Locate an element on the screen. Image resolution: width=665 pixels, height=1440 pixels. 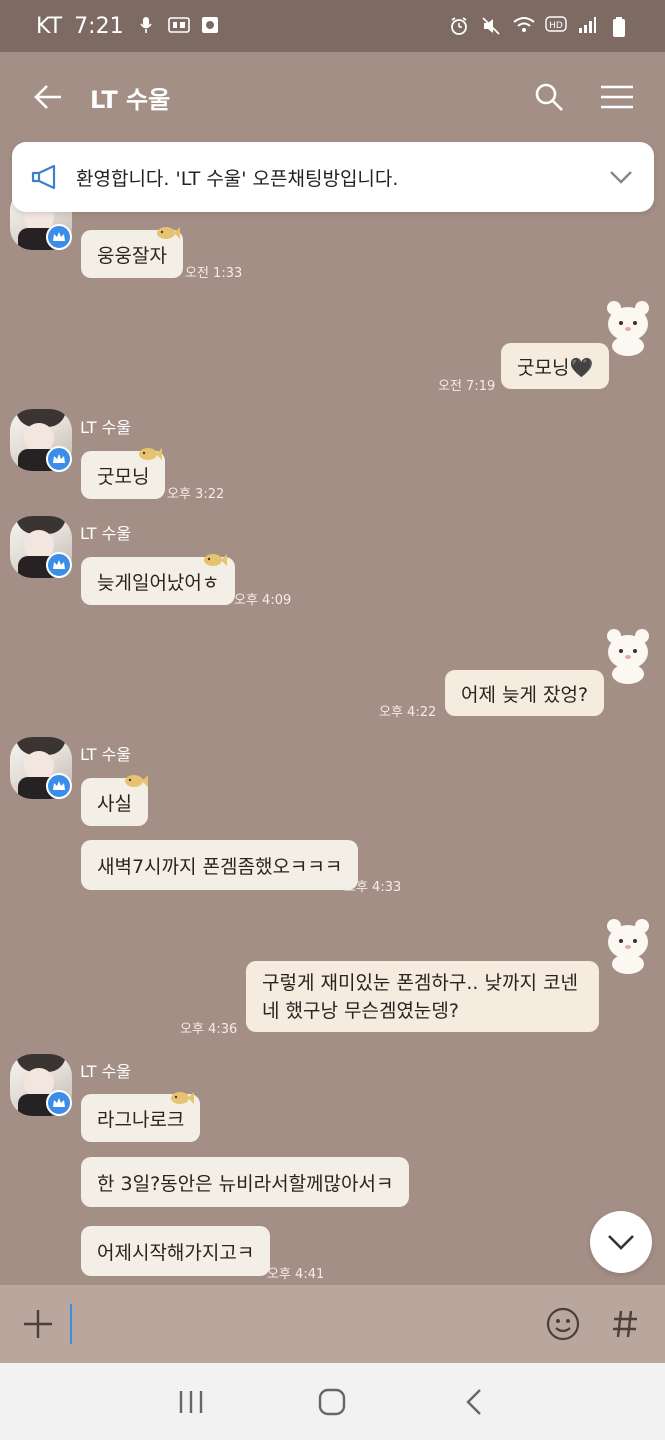
message-time: 오후 4:36 is located at coordinates (209, 1029).